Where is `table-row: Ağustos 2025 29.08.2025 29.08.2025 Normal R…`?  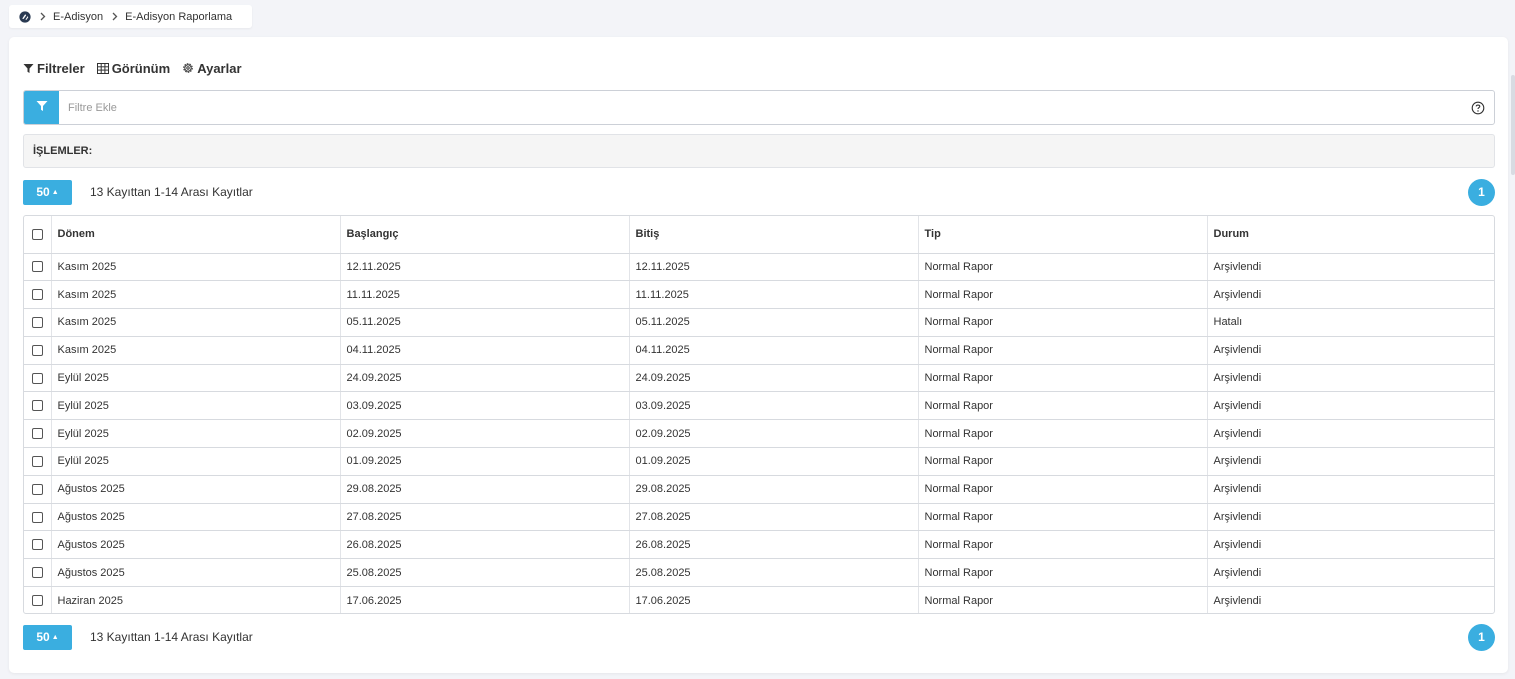 table-row: Ağustos 2025 29.08.2025 29.08.2025 Normal R… is located at coordinates (759, 489).